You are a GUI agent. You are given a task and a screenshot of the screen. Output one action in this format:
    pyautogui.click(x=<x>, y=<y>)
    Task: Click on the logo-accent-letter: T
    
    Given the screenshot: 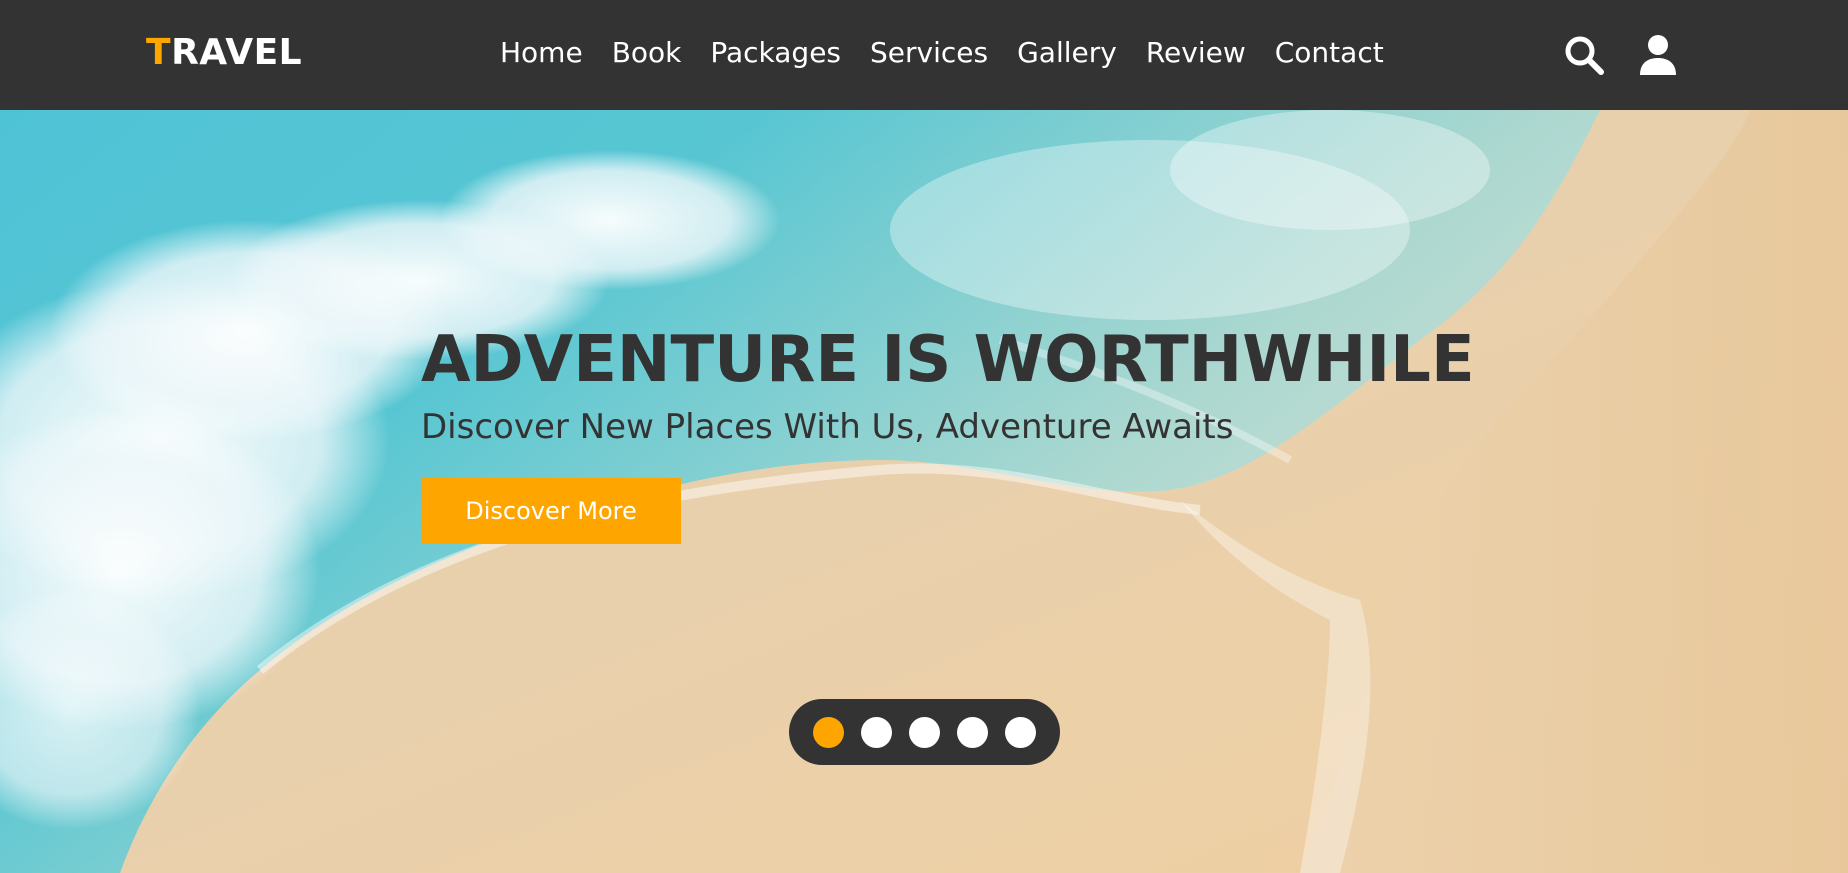 What is the action you would take?
    pyautogui.click(x=159, y=52)
    